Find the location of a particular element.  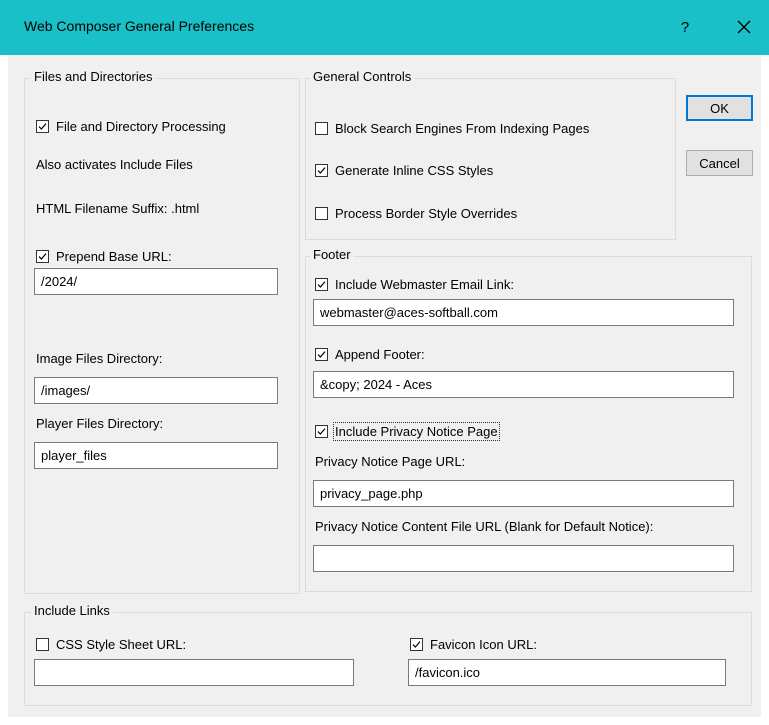

border-override-label: Process Border Style Overrides is located at coordinates (426, 213).